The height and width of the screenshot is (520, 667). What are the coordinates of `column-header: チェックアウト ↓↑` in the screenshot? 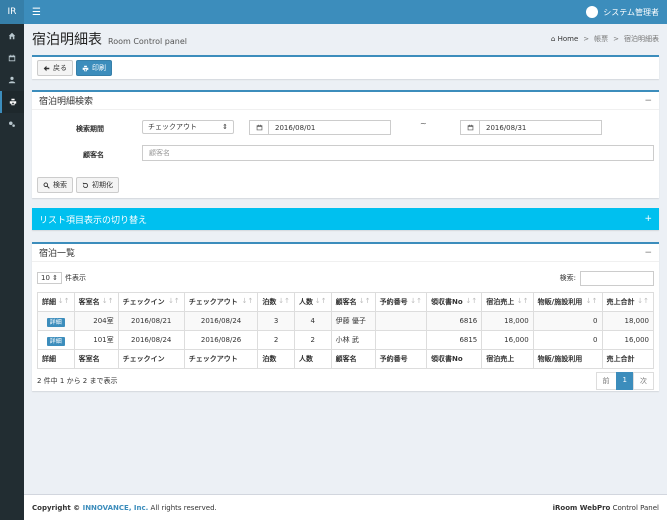 It's located at (221, 302).